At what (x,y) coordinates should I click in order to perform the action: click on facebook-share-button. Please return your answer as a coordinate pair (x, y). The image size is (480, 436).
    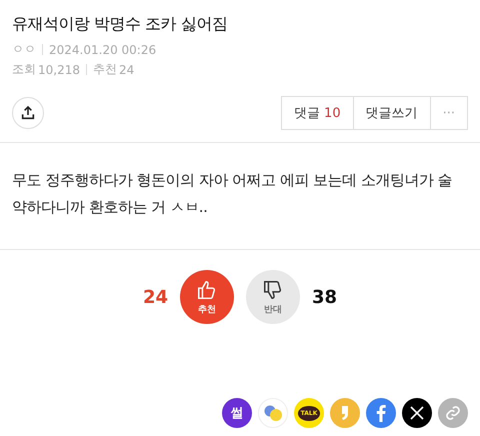
    Looking at the image, I should click on (381, 413).